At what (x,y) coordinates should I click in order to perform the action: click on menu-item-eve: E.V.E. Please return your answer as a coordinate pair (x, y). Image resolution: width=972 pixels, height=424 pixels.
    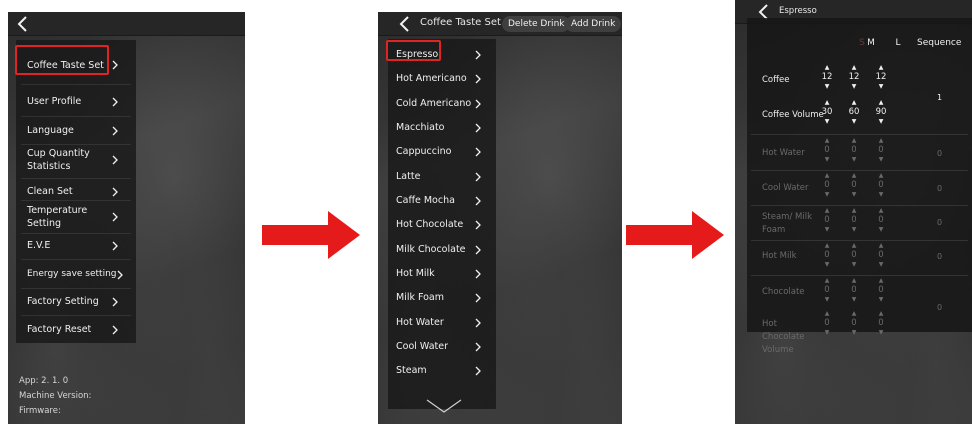
    Looking at the image, I should click on (76, 246).